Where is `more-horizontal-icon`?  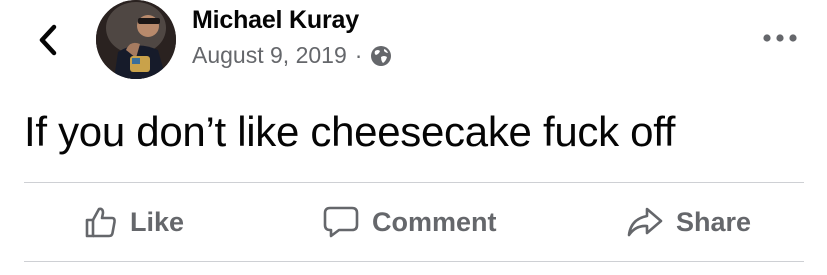 more-horizontal-icon is located at coordinates (780, 38).